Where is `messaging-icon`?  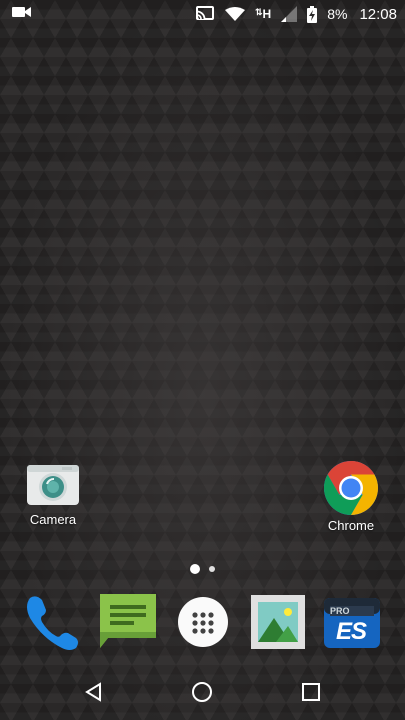
messaging-icon is located at coordinates (128, 621).